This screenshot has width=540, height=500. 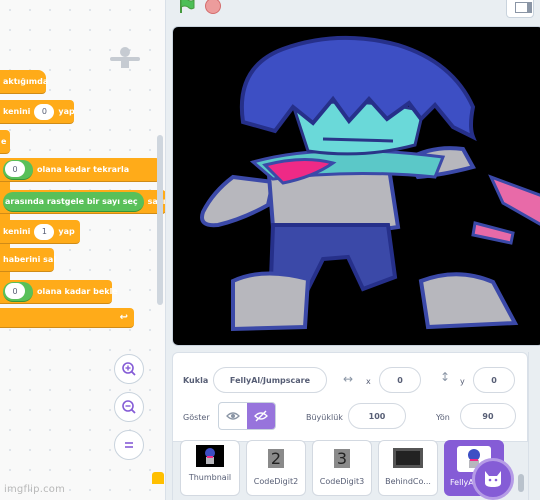 I want to click on imgflip-watermark: imgflip.com, so click(x=35, y=489).